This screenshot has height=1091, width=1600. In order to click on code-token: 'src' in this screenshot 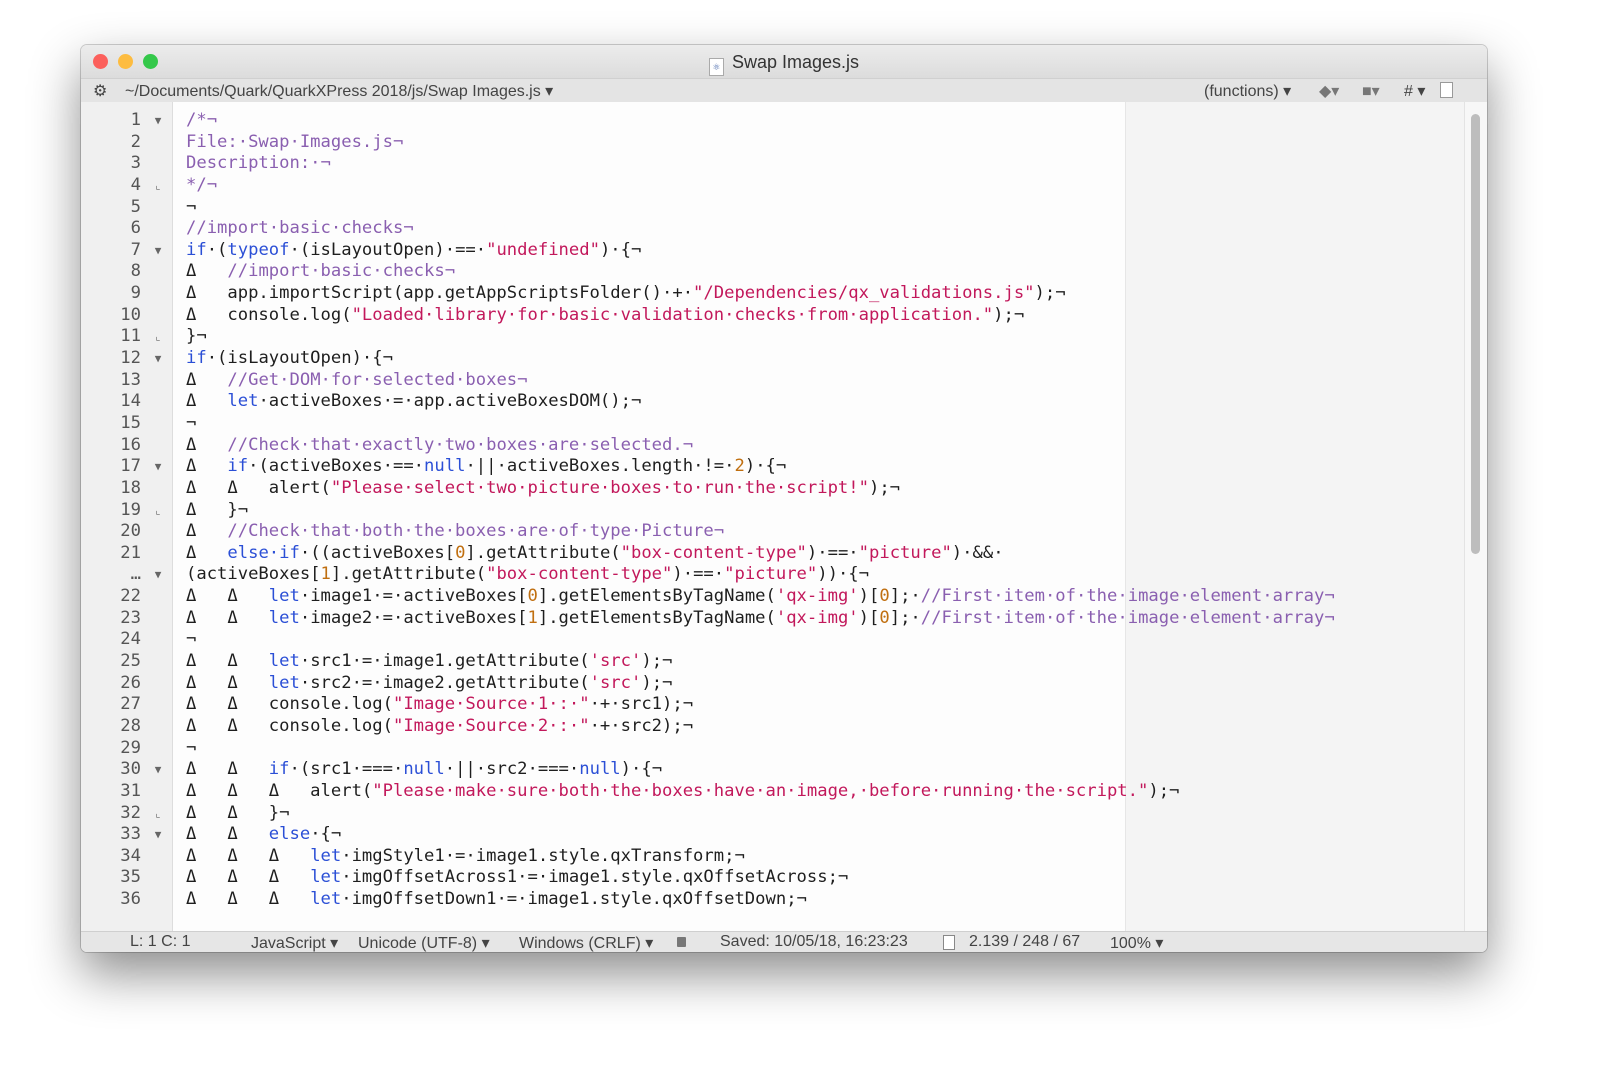, I will do `click(615, 682)`.